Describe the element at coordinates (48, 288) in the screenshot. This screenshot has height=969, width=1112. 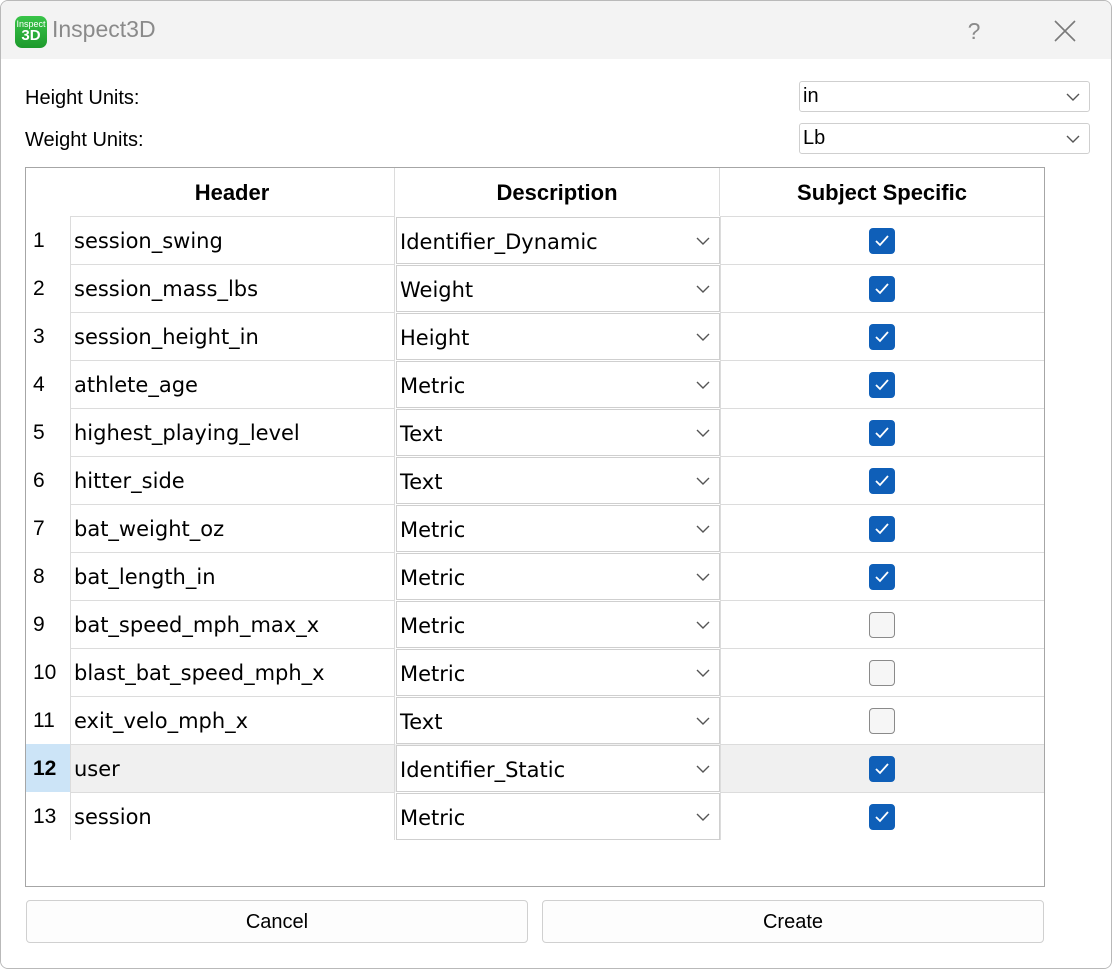
I see `row-number: 2` at that location.